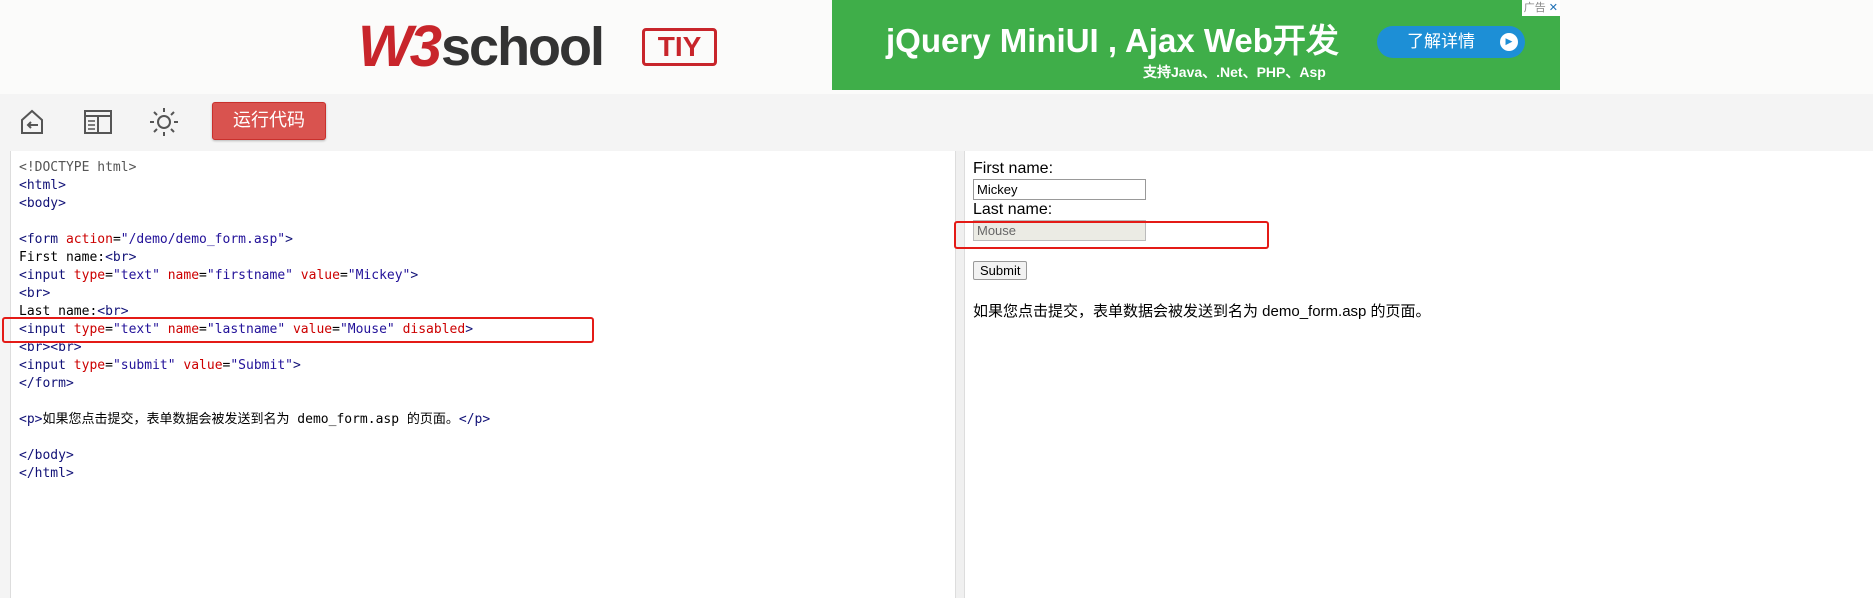 This screenshot has width=1873, height=598. Describe the element at coordinates (1509, 42) in the screenshot. I see `play-arrow-icon: ▶` at that location.